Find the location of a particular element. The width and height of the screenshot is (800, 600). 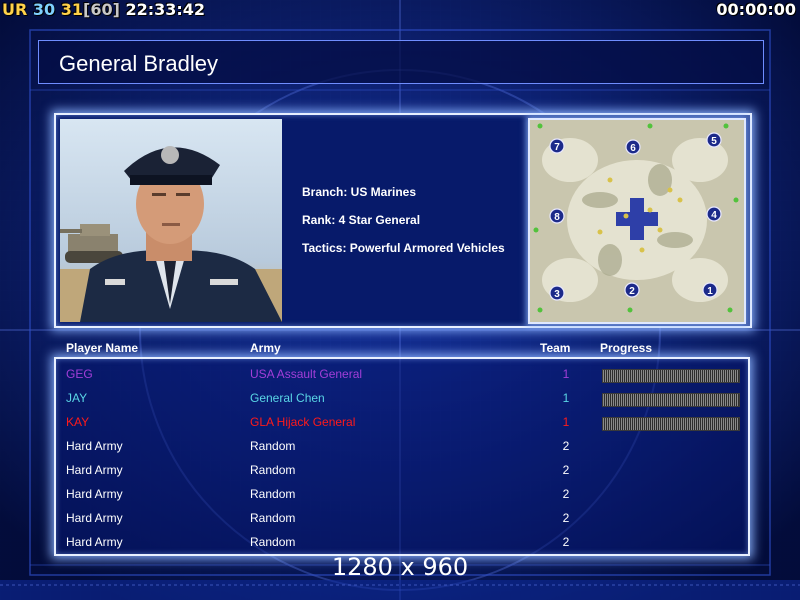

title-bar: General Bradley is located at coordinates (401, 62).